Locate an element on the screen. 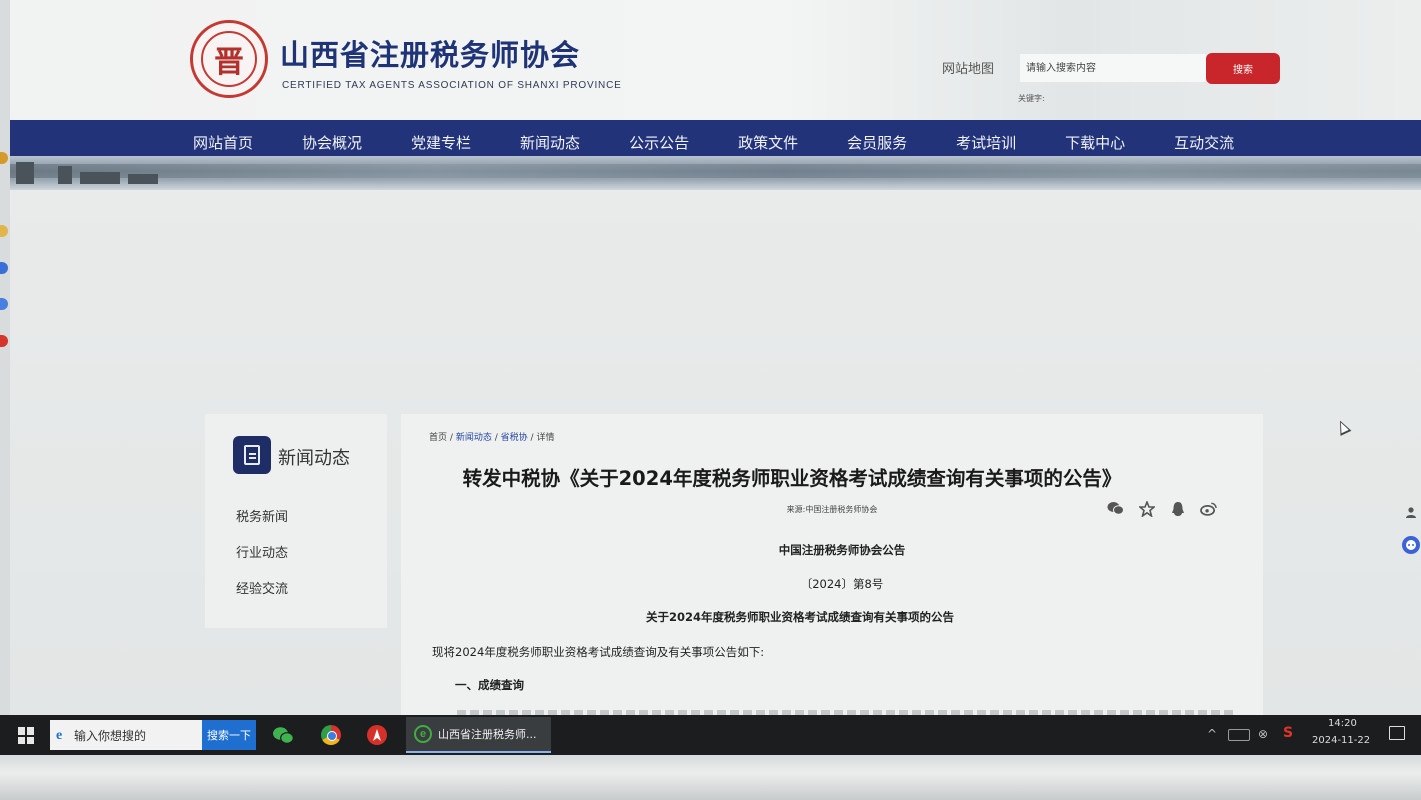  search-button: 搜索 is located at coordinates (1243, 68).